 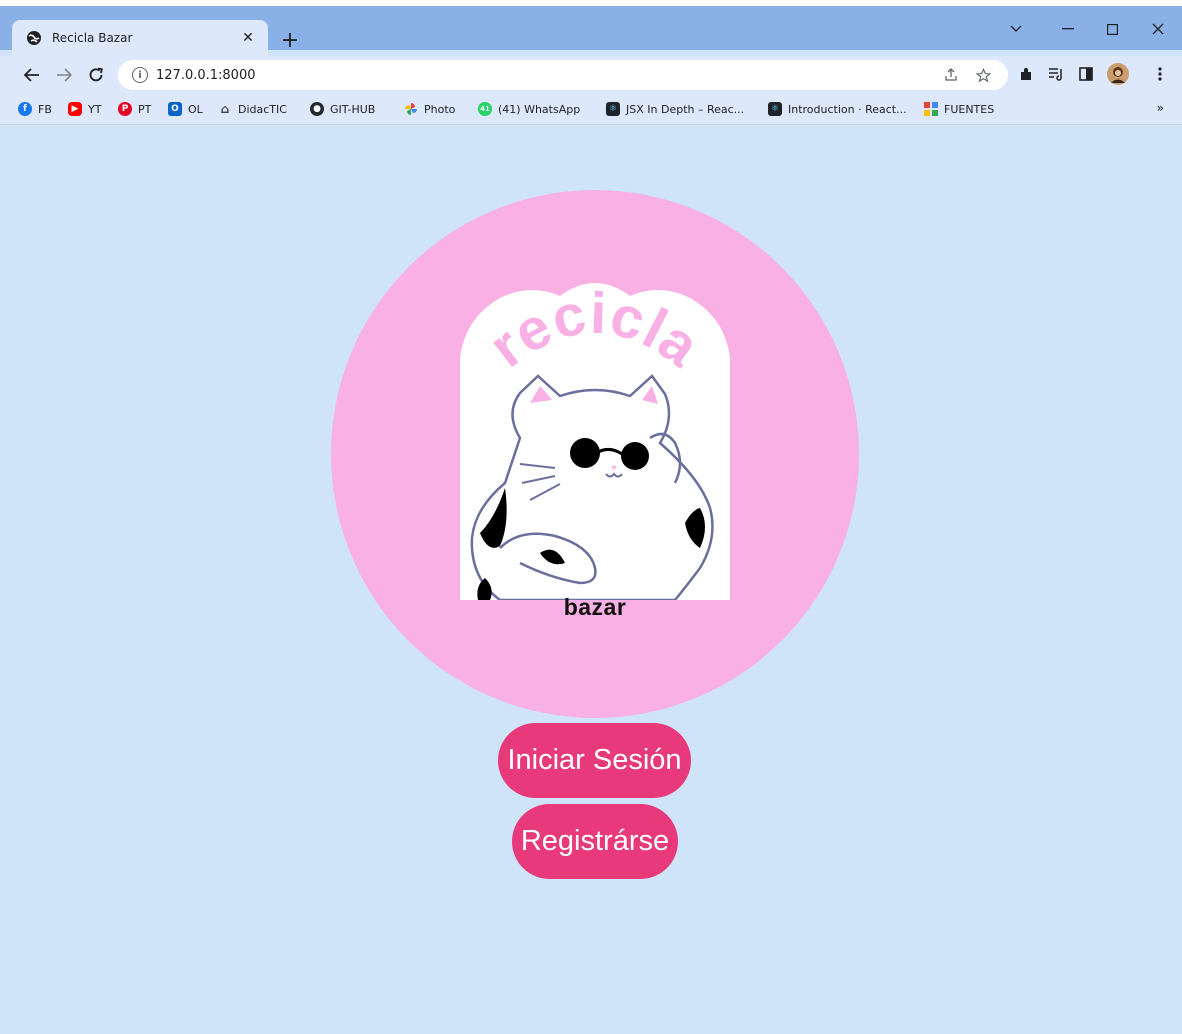 I want to click on login-button: Iniciar Sesión, so click(x=594, y=760).